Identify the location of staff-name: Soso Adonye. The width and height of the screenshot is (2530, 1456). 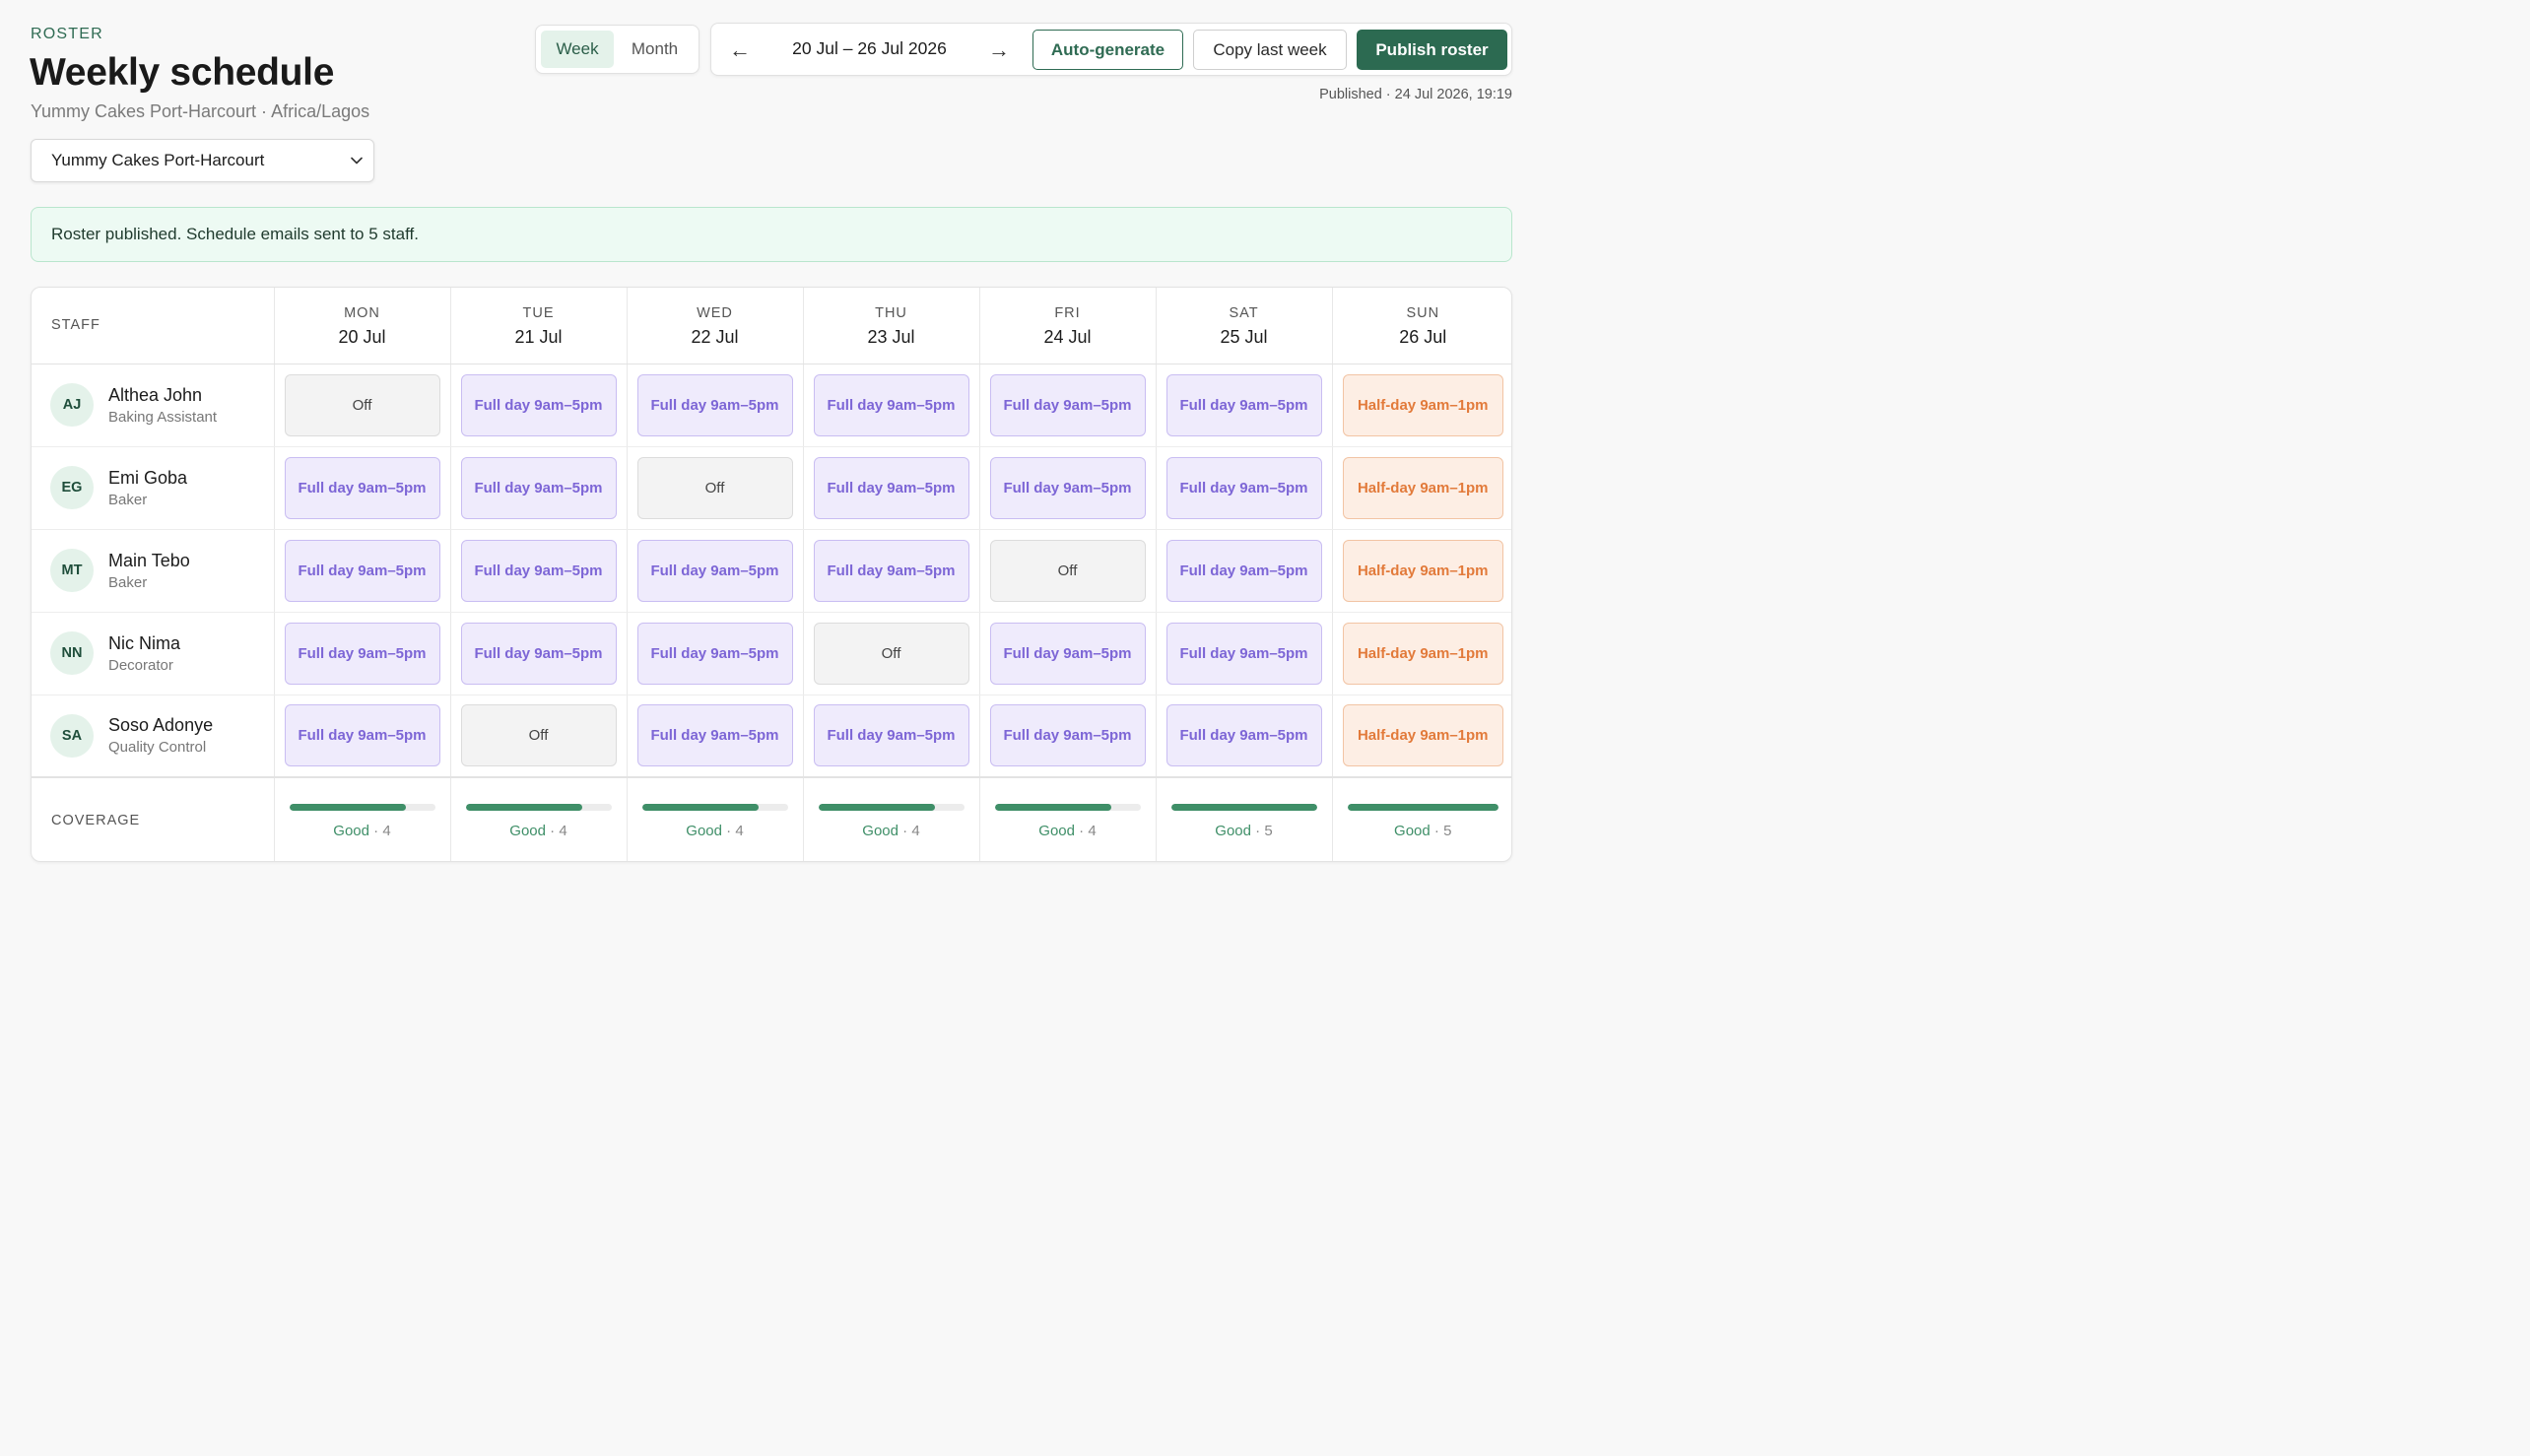
(161, 725).